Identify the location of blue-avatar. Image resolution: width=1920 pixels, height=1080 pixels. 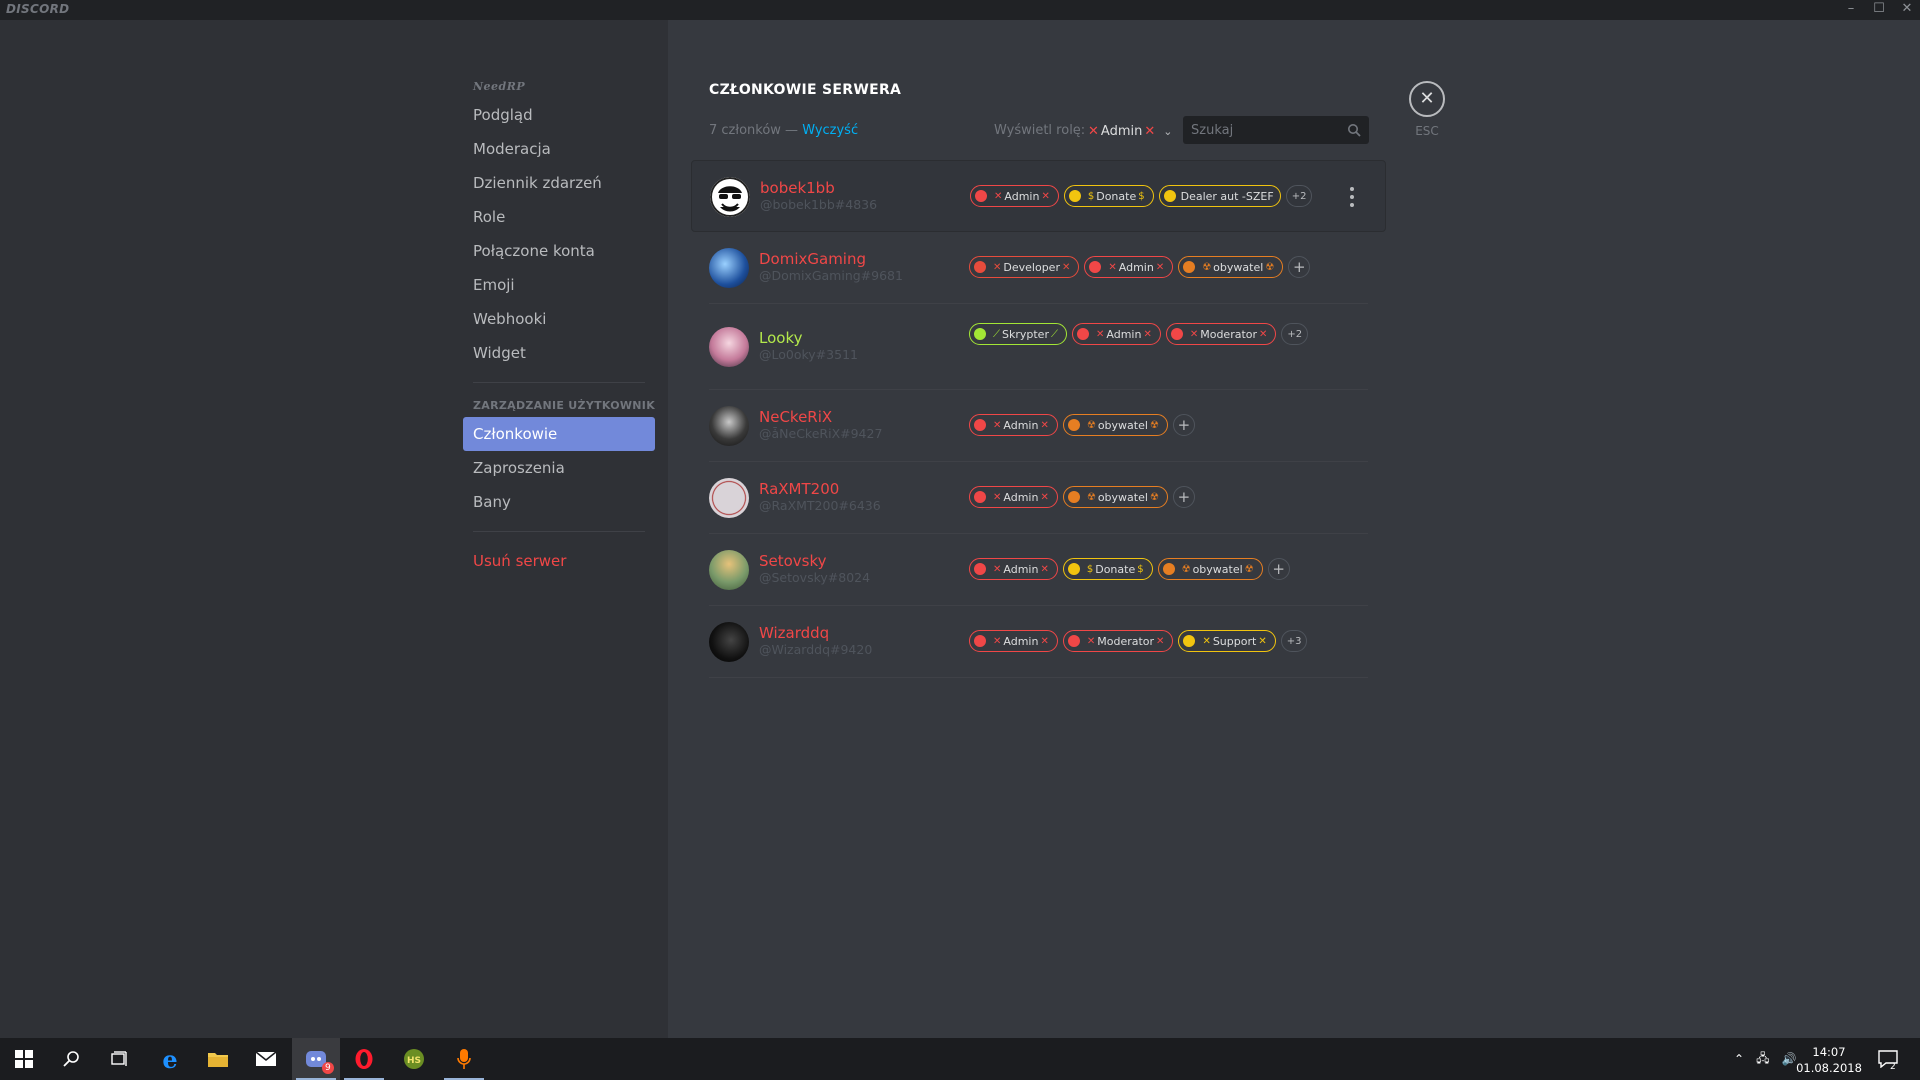
(729, 268).